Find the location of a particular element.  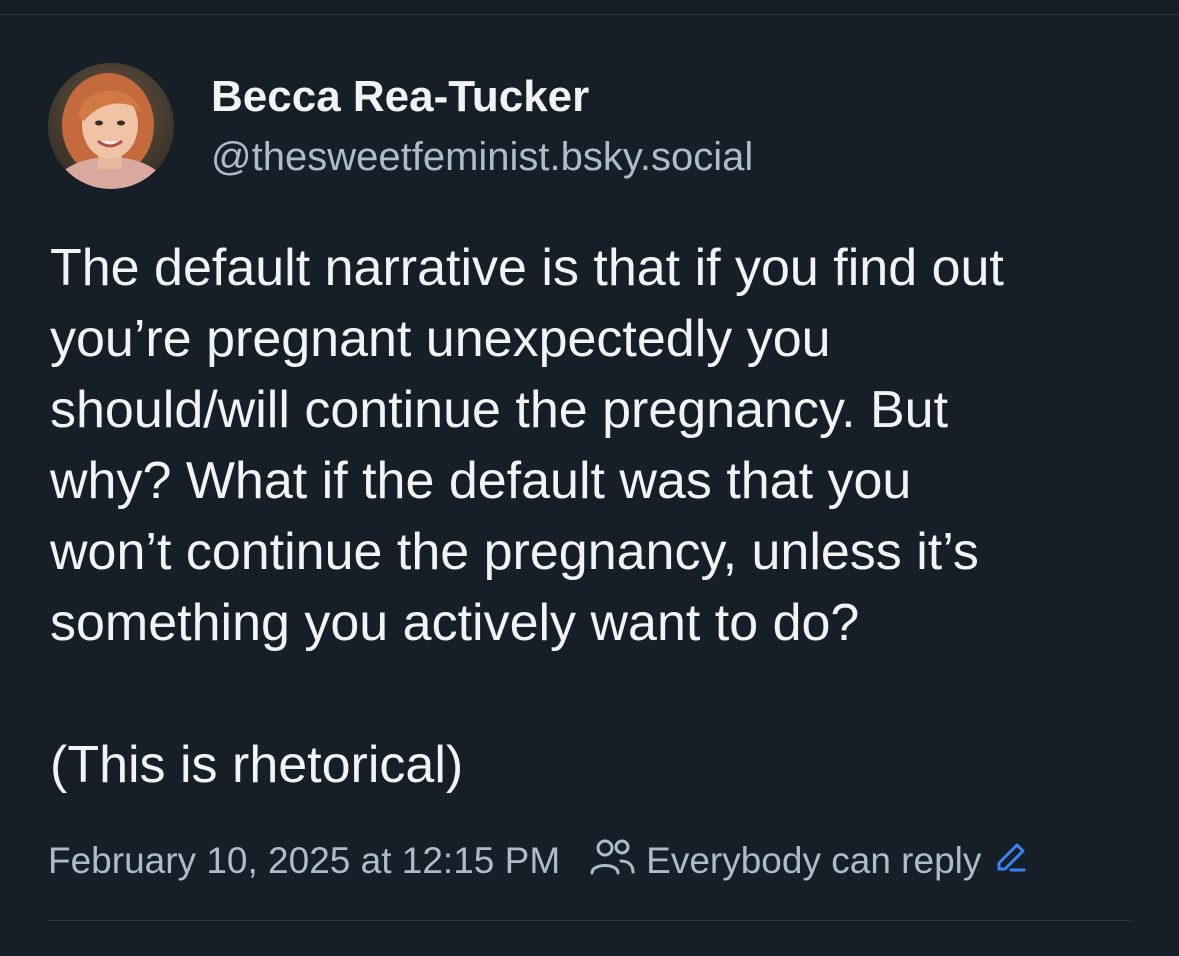

author-avatar is located at coordinates (111, 126).